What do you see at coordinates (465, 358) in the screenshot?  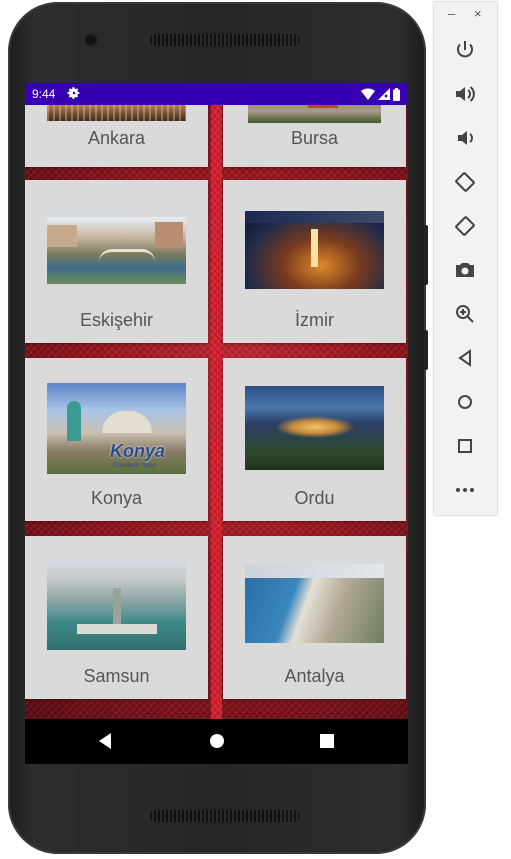 I see `back-icon` at bounding box center [465, 358].